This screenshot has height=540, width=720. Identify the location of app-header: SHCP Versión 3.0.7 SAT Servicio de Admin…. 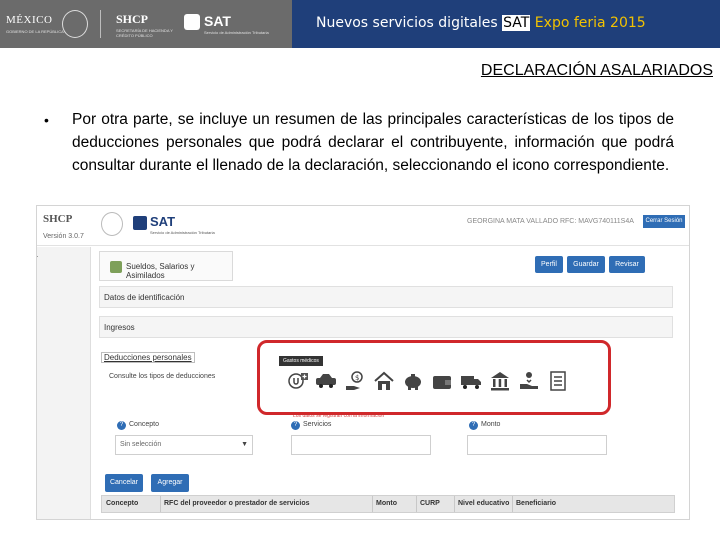
(363, 226).